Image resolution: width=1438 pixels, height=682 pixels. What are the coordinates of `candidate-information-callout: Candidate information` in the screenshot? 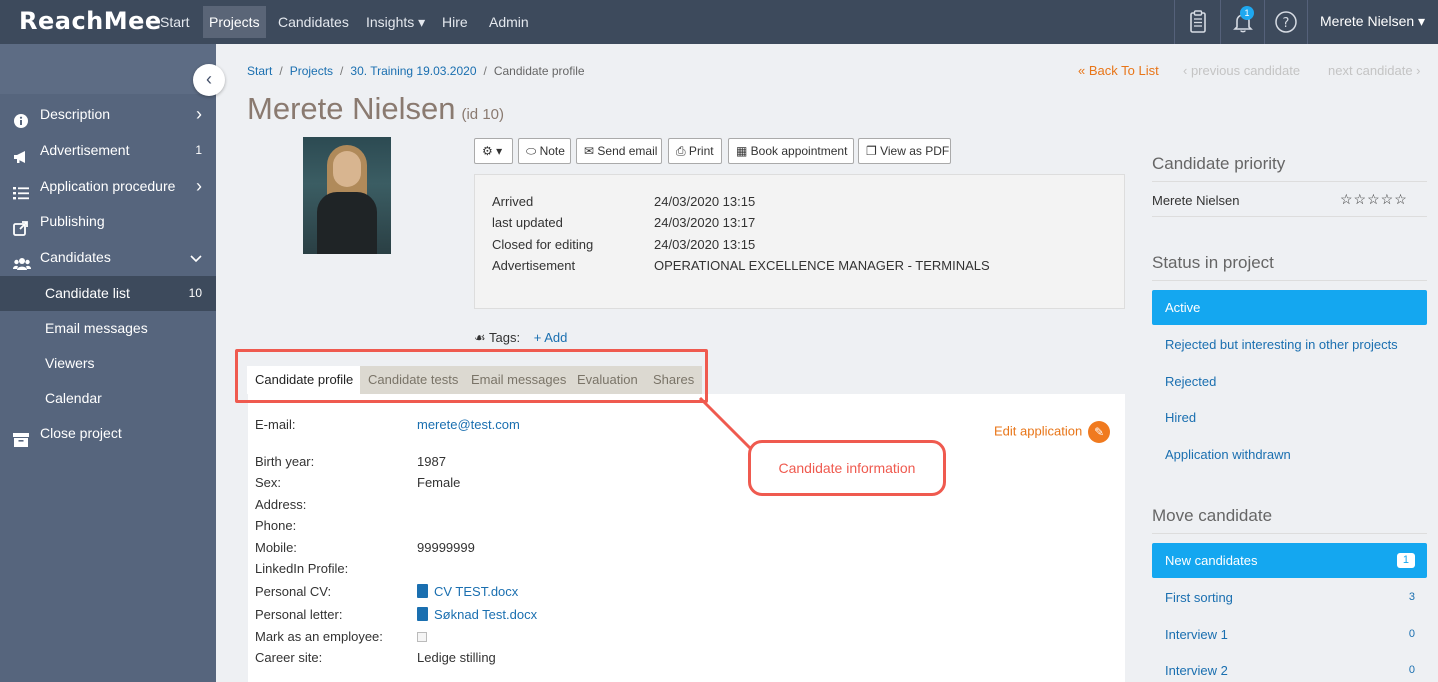 It's located at (847, 468).